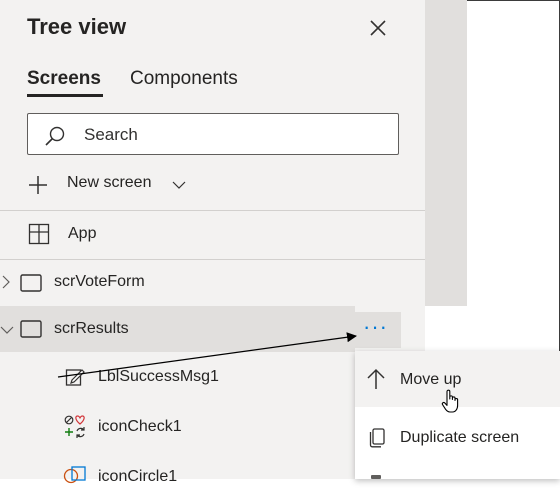  I want to click on more-options-button: ···, so click(378, 330).